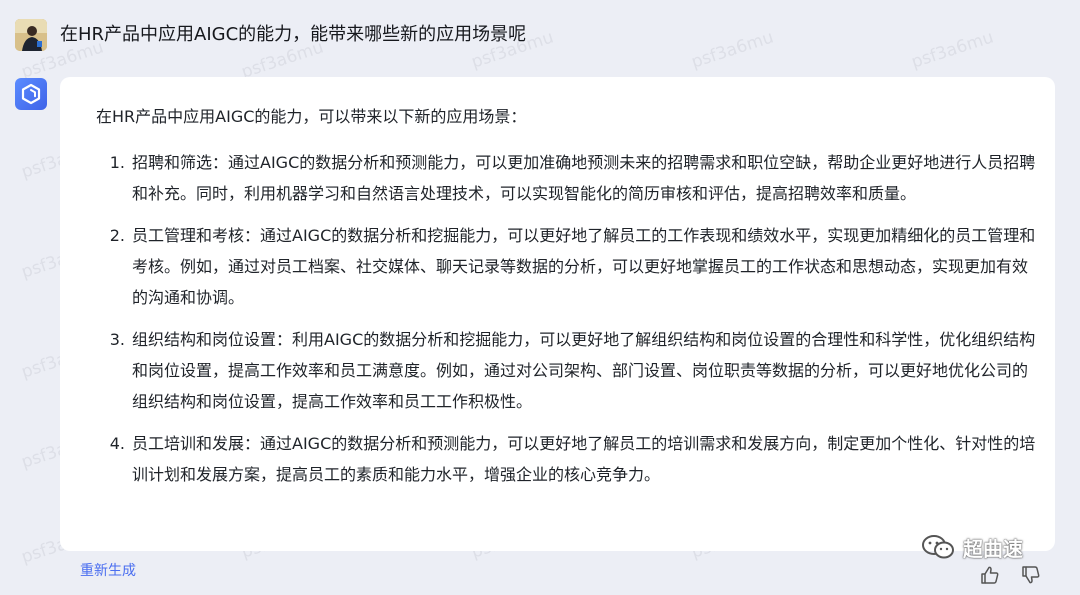 The height and width of the screenshot is (595, 1080). What do you see at coordinates (293, 34) in the screenshot?
I see `user-question: 在HR产品中应用AIGC的能力，能带来哪些新的应用场景呢` at bounding box center [293, 34].